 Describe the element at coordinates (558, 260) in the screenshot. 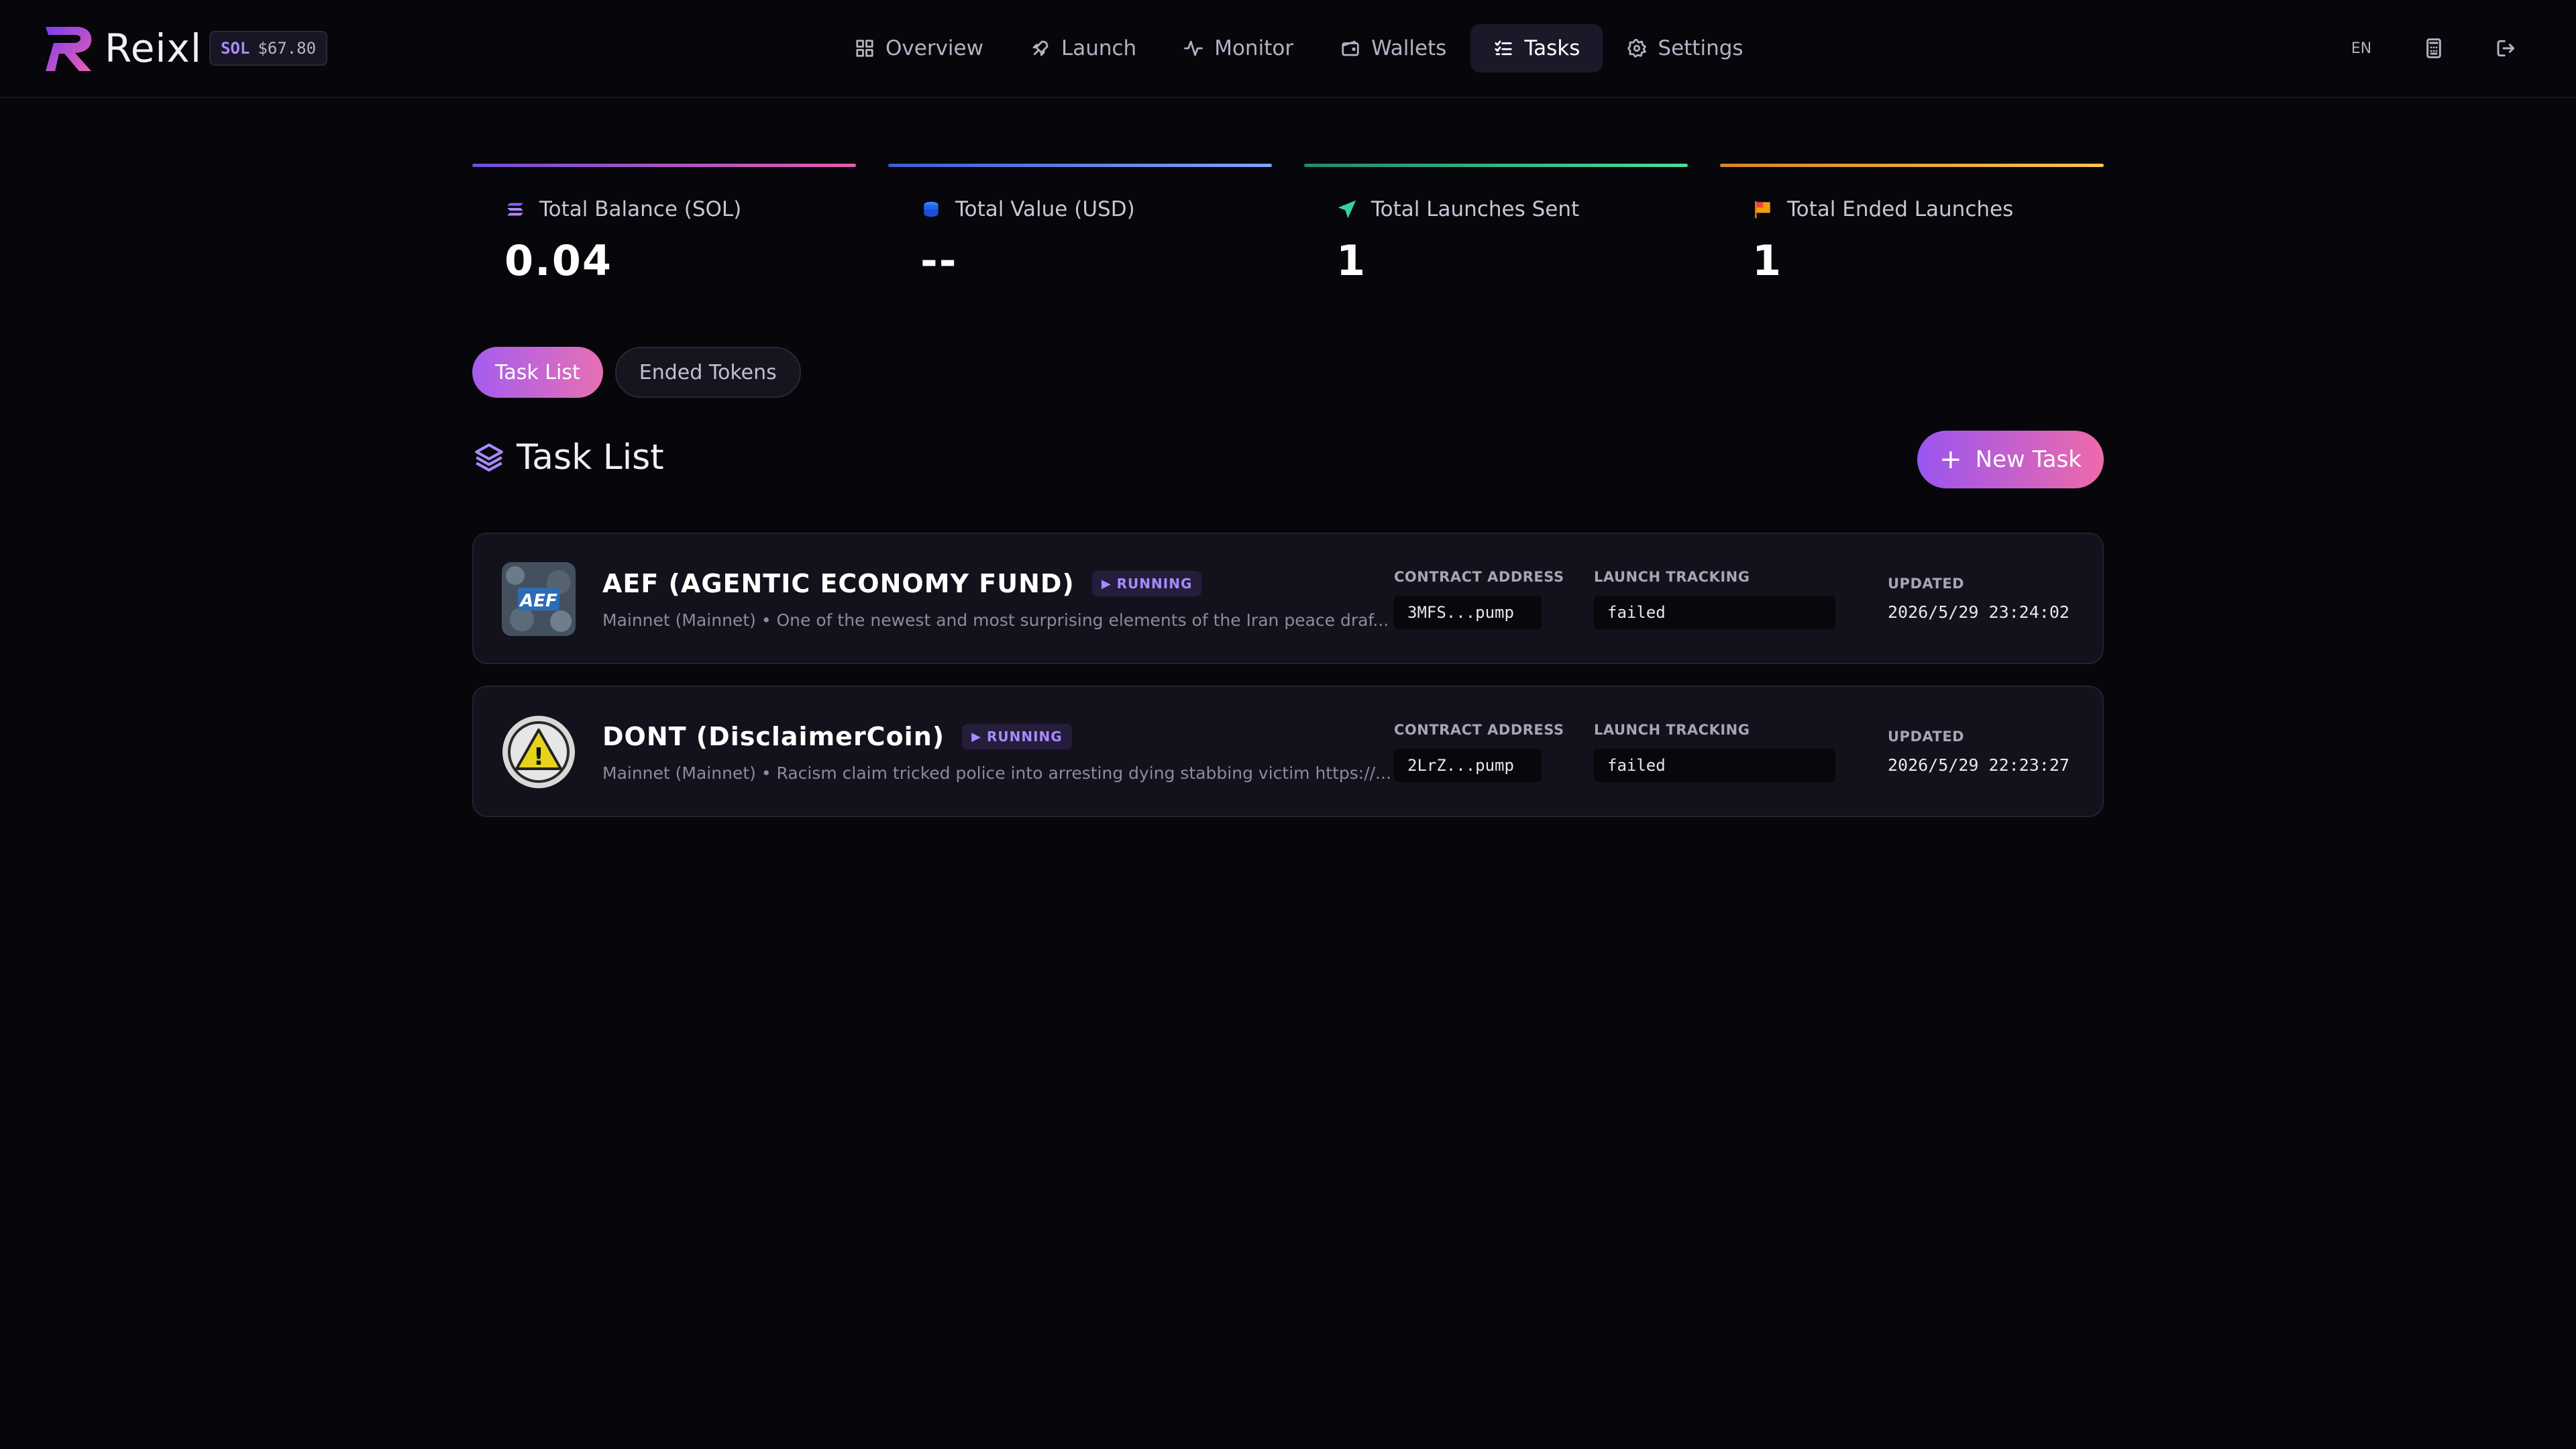

I see `stat-value: 0.04` at that location.